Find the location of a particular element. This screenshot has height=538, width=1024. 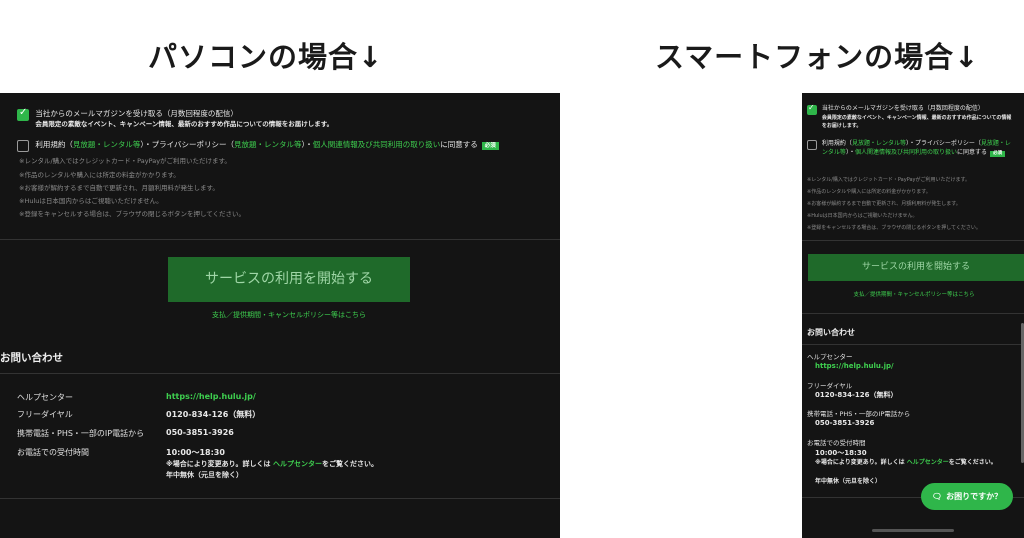

chat-icon: 🗨 is located at coordinates (937, 496).